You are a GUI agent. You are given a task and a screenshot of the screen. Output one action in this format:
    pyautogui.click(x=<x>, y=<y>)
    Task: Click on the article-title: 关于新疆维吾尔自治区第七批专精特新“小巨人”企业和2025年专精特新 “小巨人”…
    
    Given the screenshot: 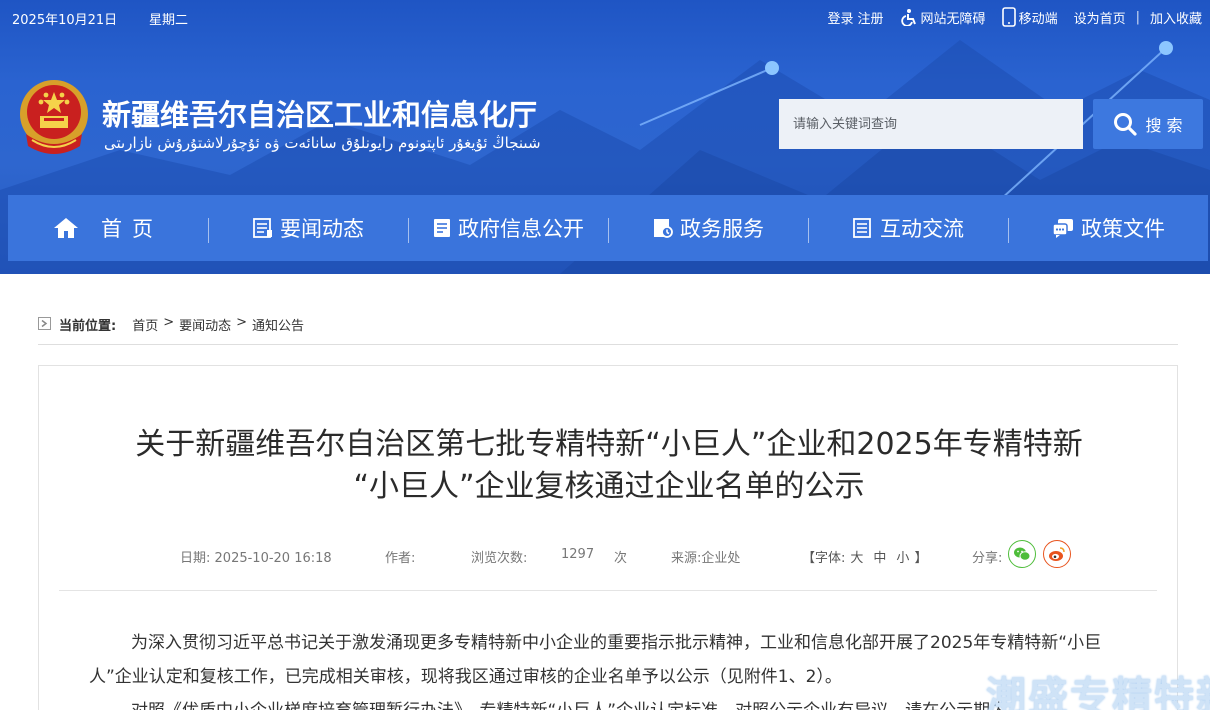 What is the action you would take?
    pyautogui.click(x=609, y=466)
    